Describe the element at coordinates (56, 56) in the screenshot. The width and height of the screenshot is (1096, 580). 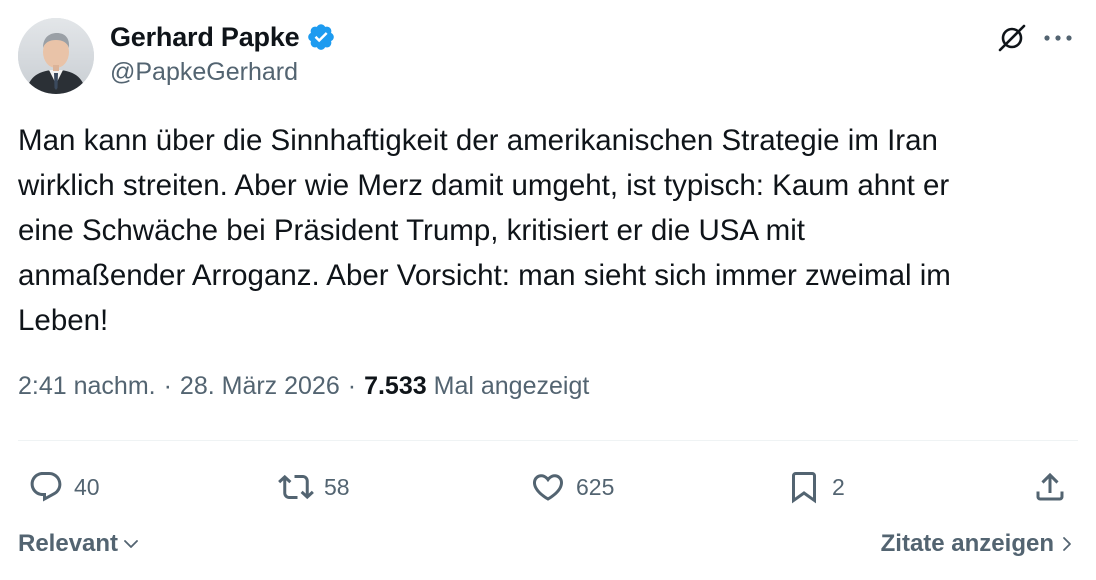
I see `avatar` at that location.